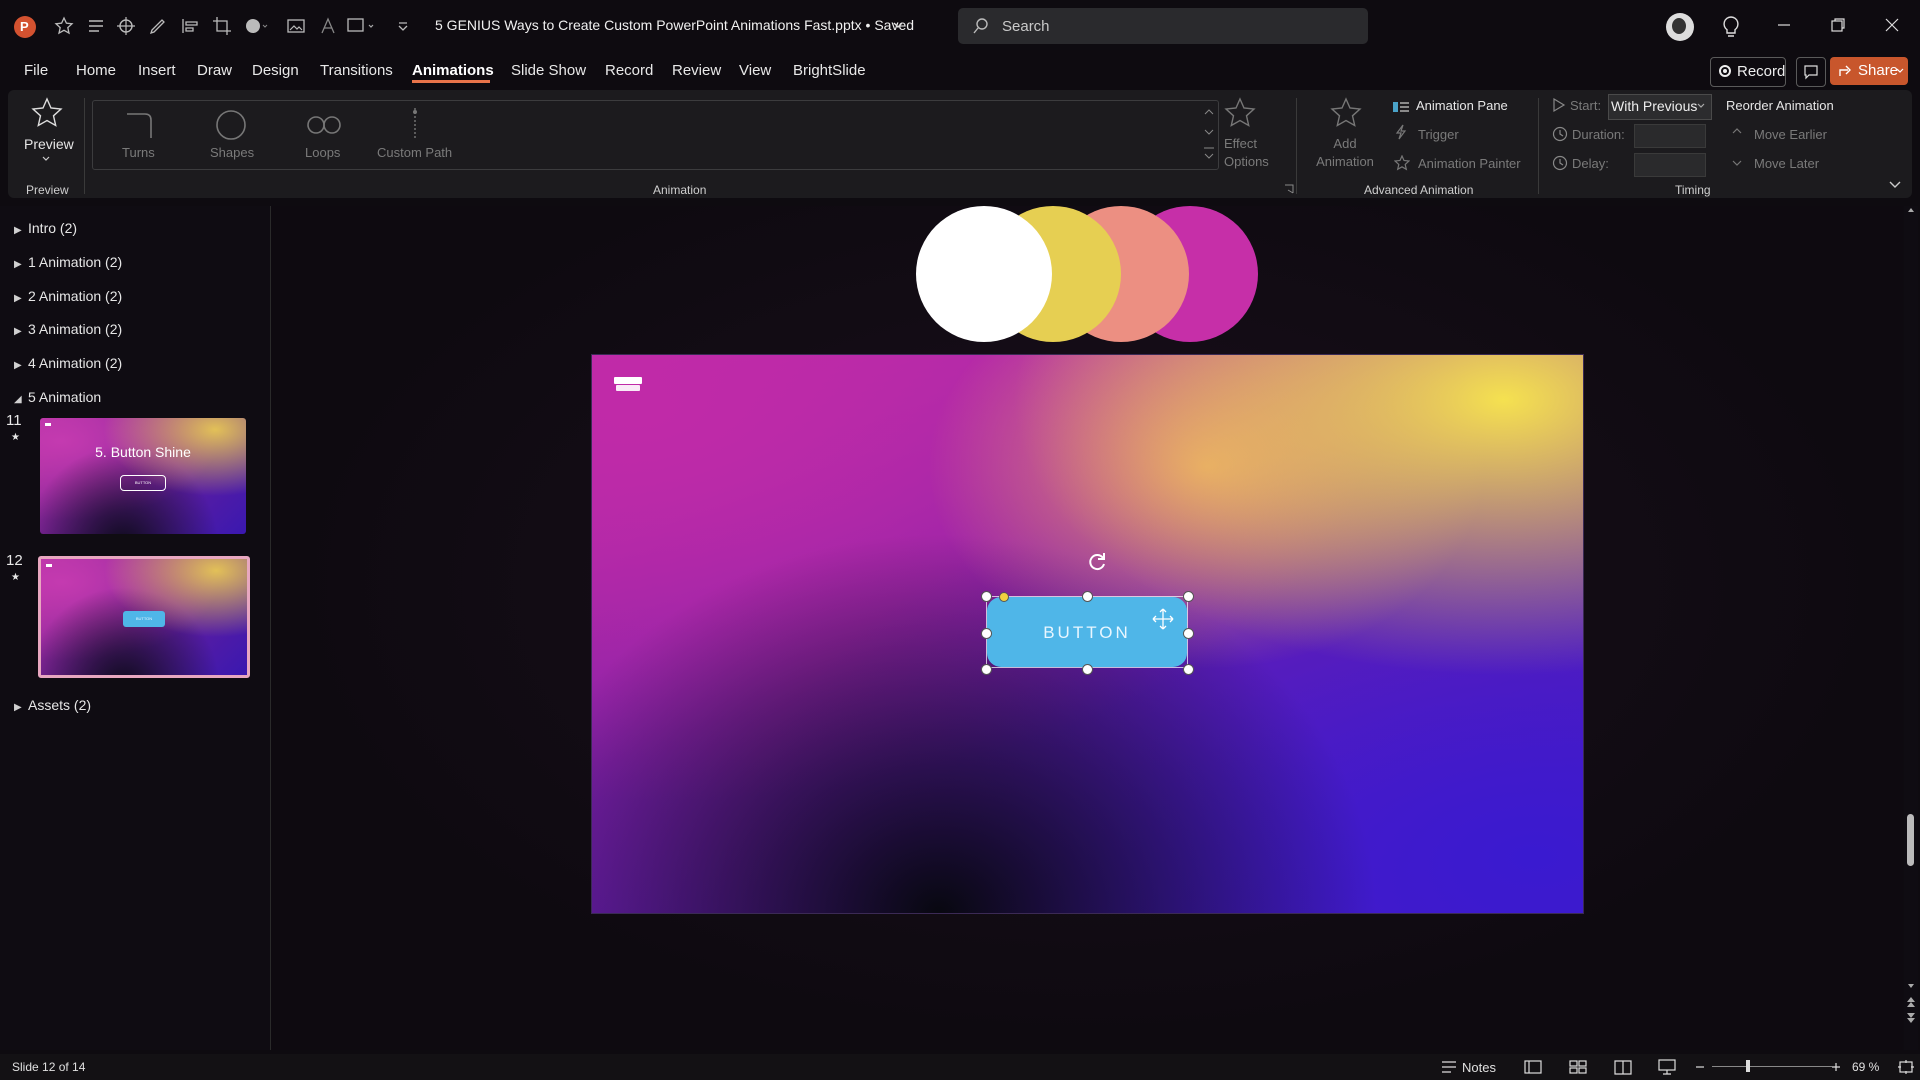 This screenshot has height=1080, width=1920. I want to click on menu-home: Home, so click(96, 70).